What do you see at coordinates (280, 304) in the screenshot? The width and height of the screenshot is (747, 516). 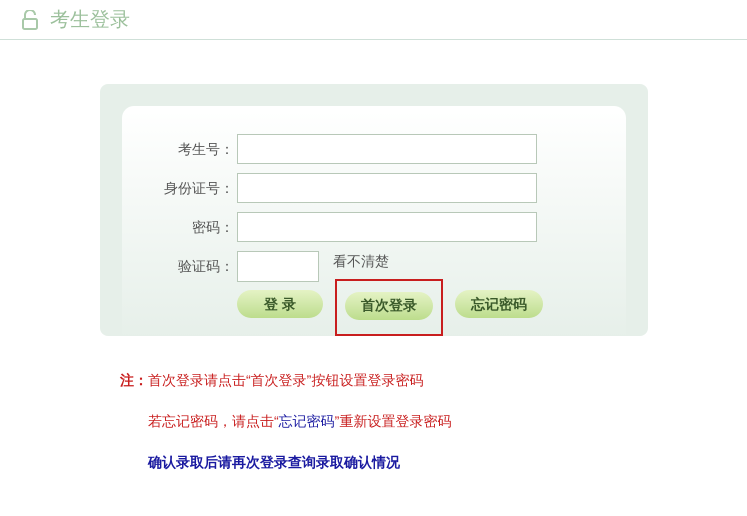 I see `form-button: 登 录` at bounding box center [280, 304].